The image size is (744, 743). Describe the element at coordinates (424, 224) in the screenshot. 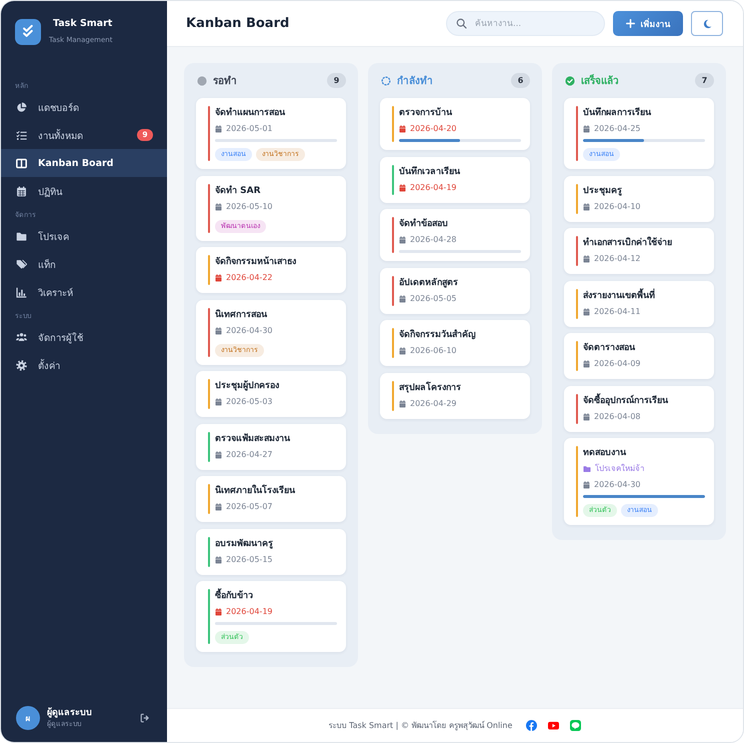

I see `task-title: จัดทำข้อสอบ` at that location.